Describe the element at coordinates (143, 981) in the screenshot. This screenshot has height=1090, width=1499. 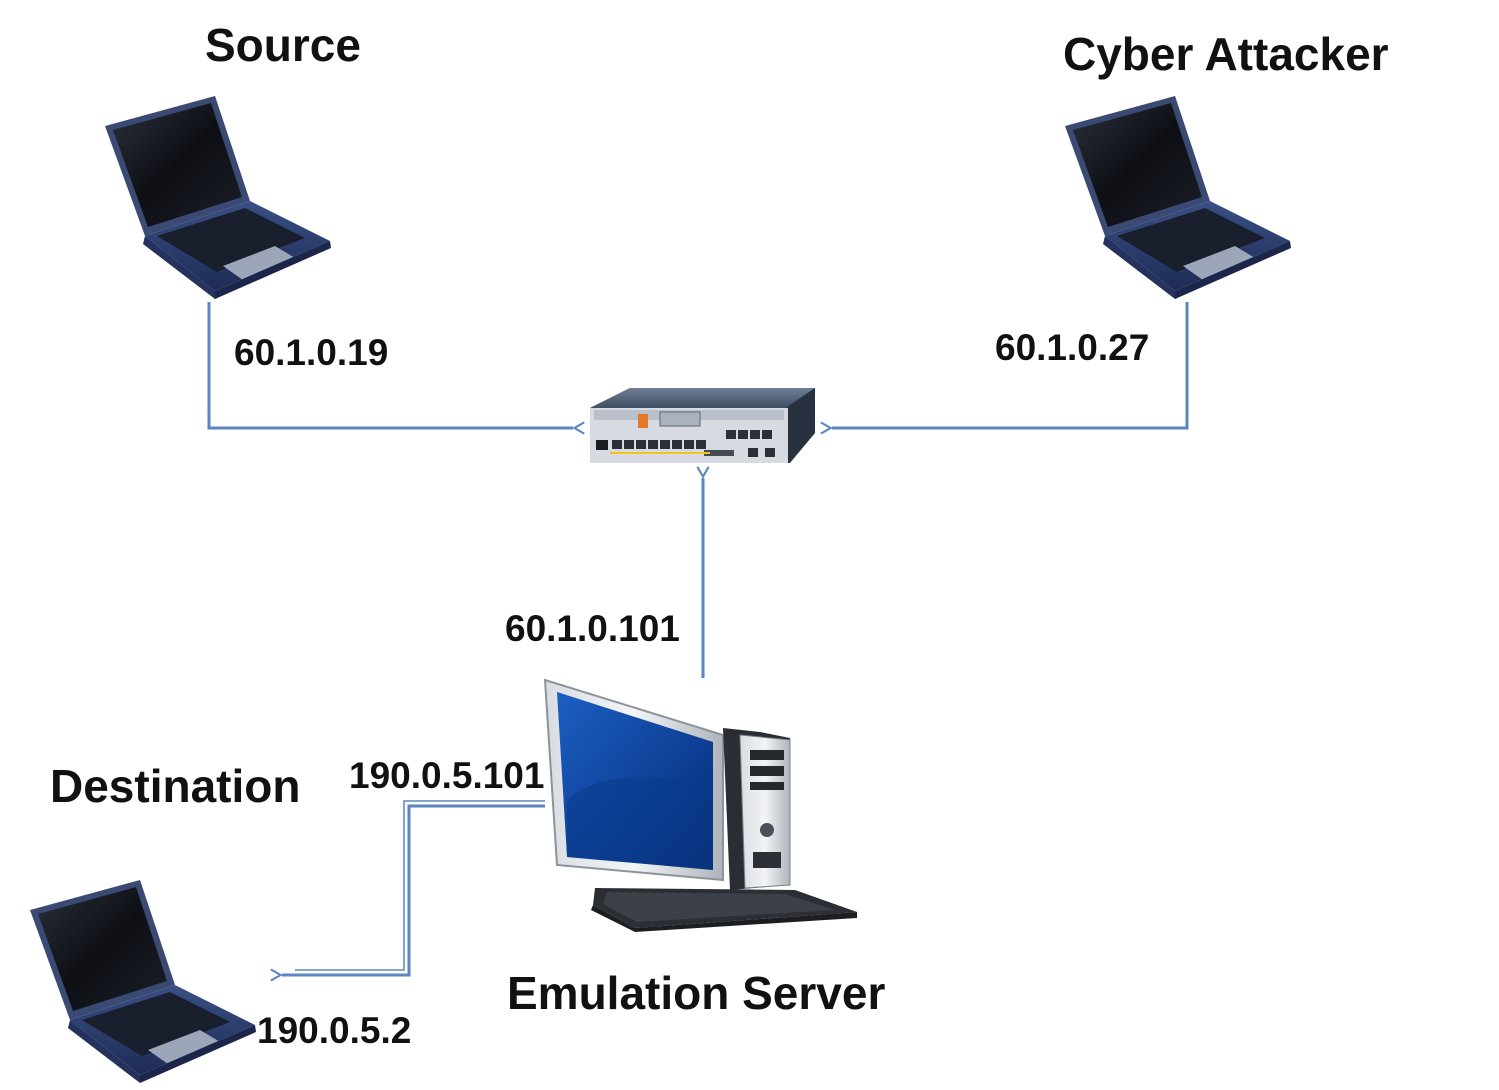
I see `destination-laptop-icon` at that location.